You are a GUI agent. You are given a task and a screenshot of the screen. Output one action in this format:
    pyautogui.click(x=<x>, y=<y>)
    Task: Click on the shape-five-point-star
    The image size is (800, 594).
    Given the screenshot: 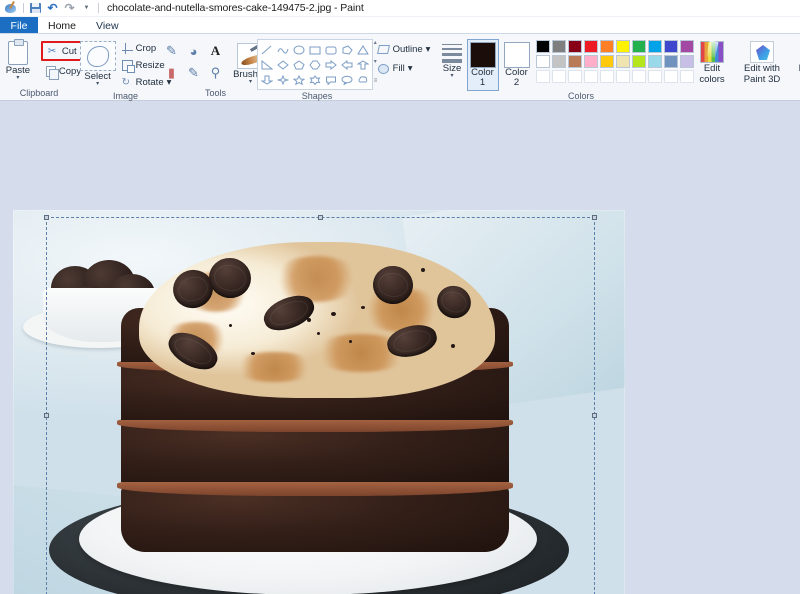 What is the action you would take?
    pyautogui.click(x=299, y=79)
    